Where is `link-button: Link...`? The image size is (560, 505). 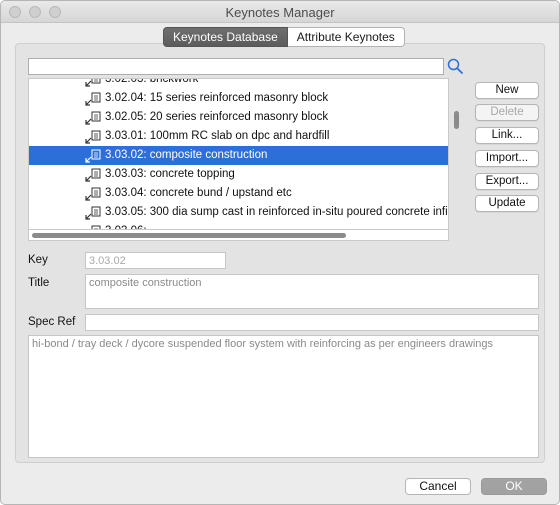
link-button: Link... is located at coordinates (507, 135).